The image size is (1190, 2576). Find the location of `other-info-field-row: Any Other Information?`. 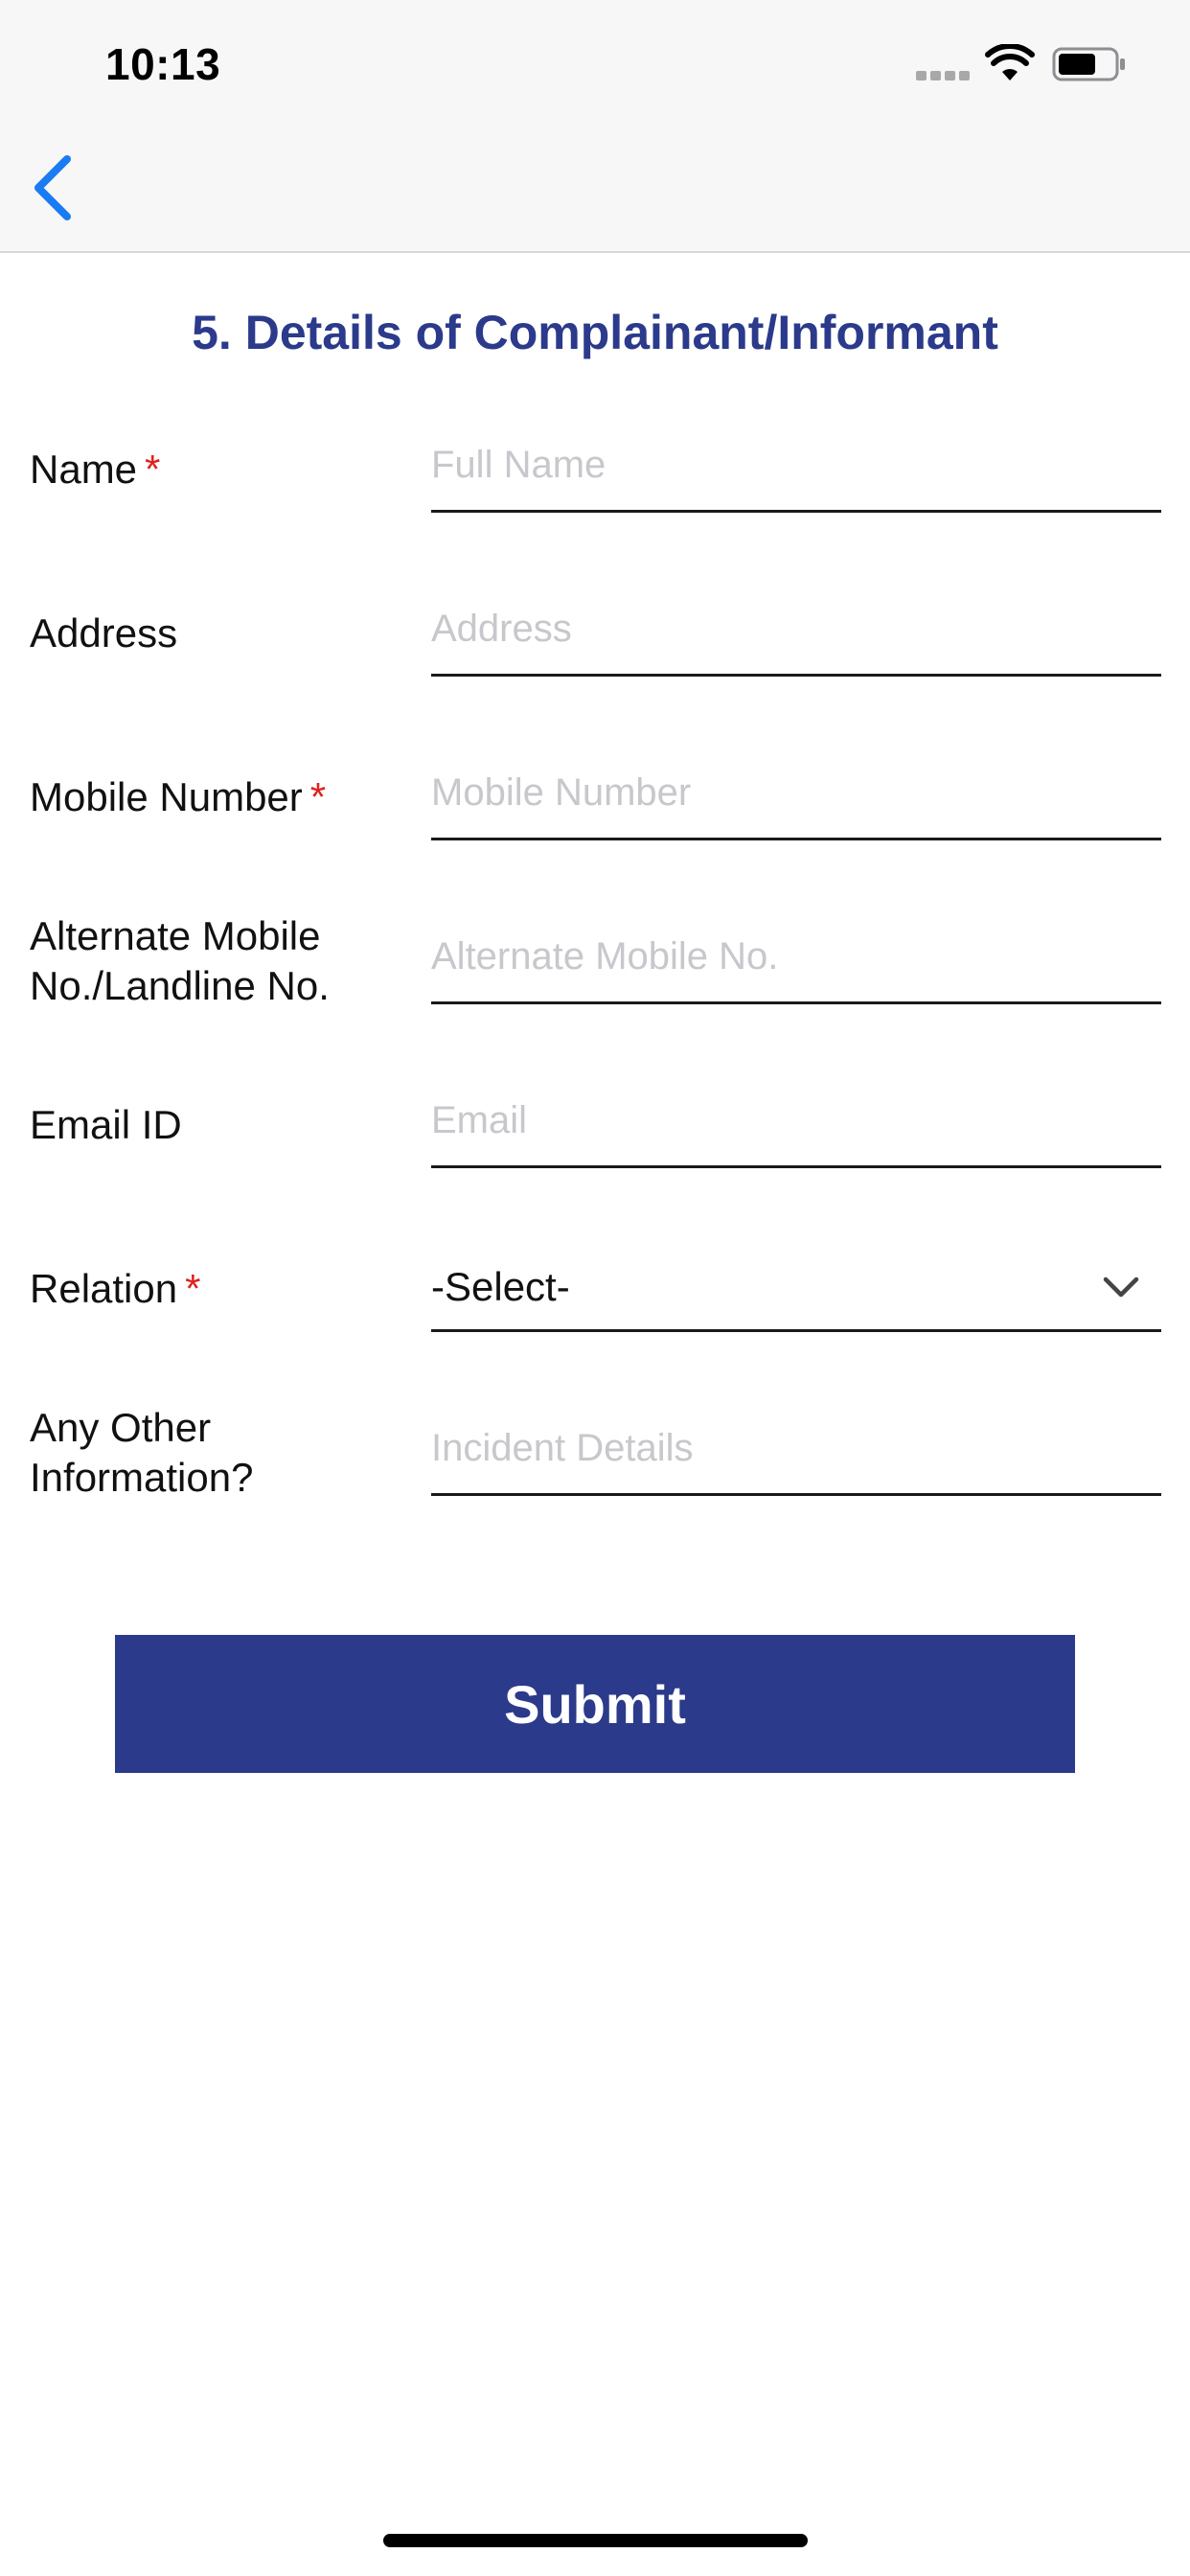

other-info-field-row: Any Other Information? is located at coordinates (595, 1477).